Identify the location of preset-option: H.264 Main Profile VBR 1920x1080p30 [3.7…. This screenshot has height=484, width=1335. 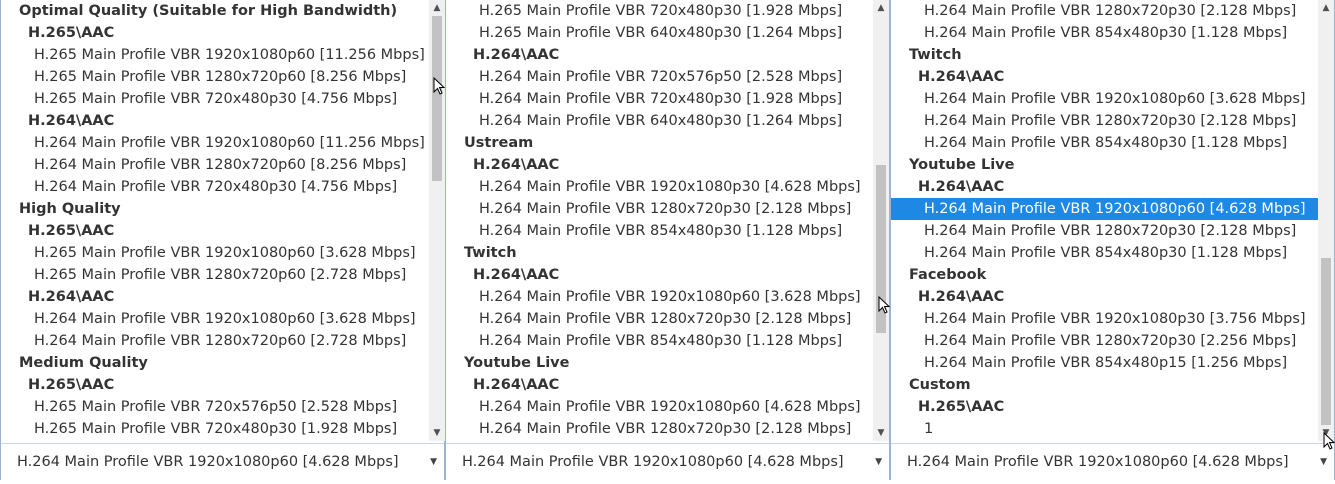
(1104, 319).